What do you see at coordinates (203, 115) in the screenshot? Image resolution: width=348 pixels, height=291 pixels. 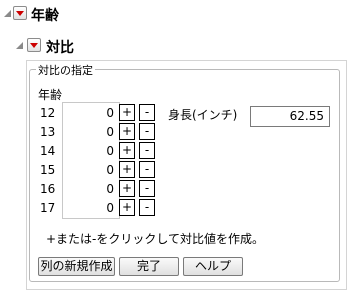 I see `response-label: 身長(インチ)` at bounding box center [203, 115].